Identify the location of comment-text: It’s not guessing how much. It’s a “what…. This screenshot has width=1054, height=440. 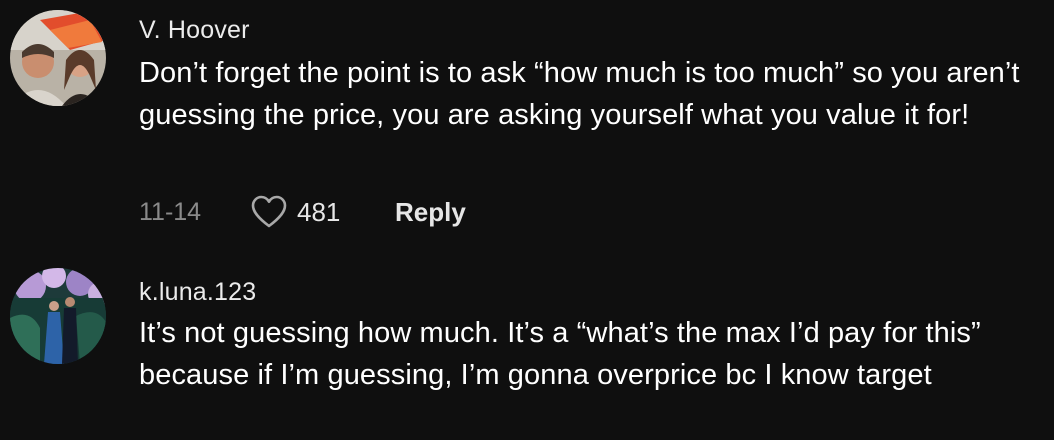
(560, 354).